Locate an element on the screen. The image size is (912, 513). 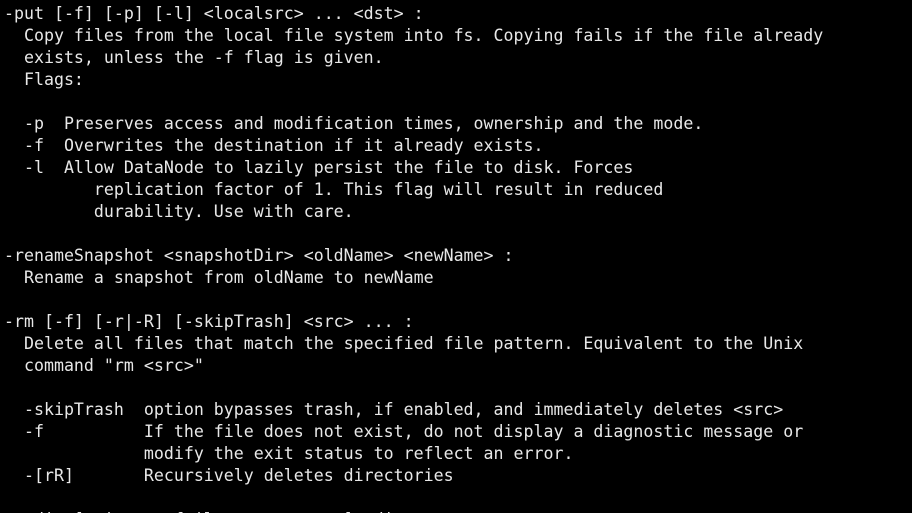
terminal-line: Flags: is located at coordinates (44, 79).